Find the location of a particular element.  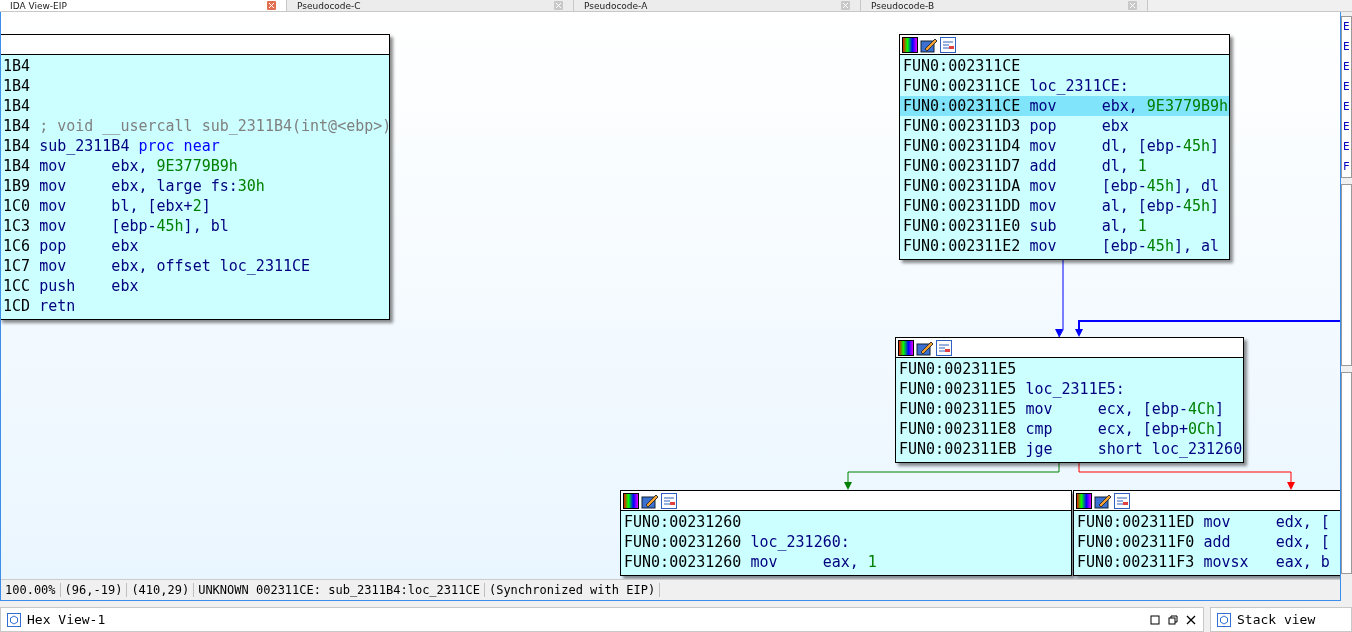

tab: Pseudocode-C is located at coordinates (430, 5).